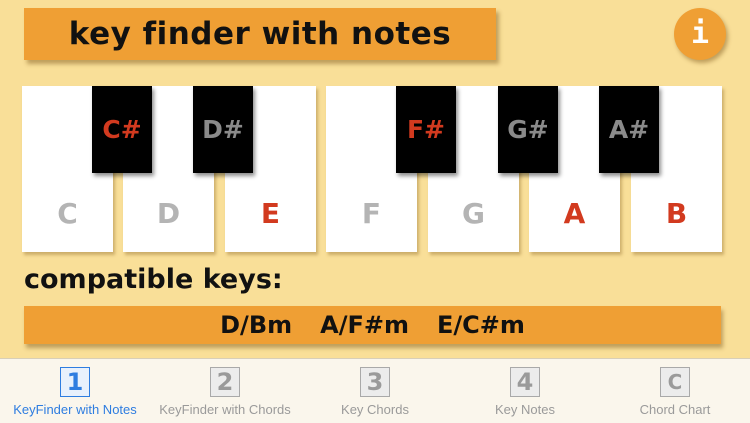  I want to click on info-icon: i, so click(700, 33).